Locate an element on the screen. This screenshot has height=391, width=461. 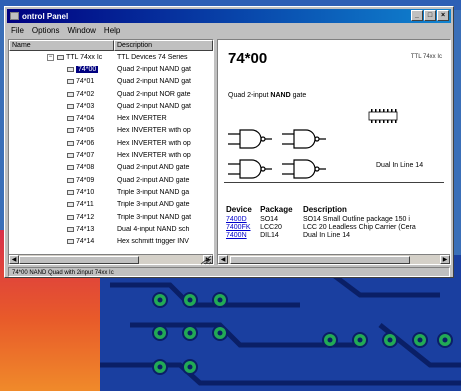
device-row: 74*14 Hex schmitt trigger INV is located at coordinates (111, 241).